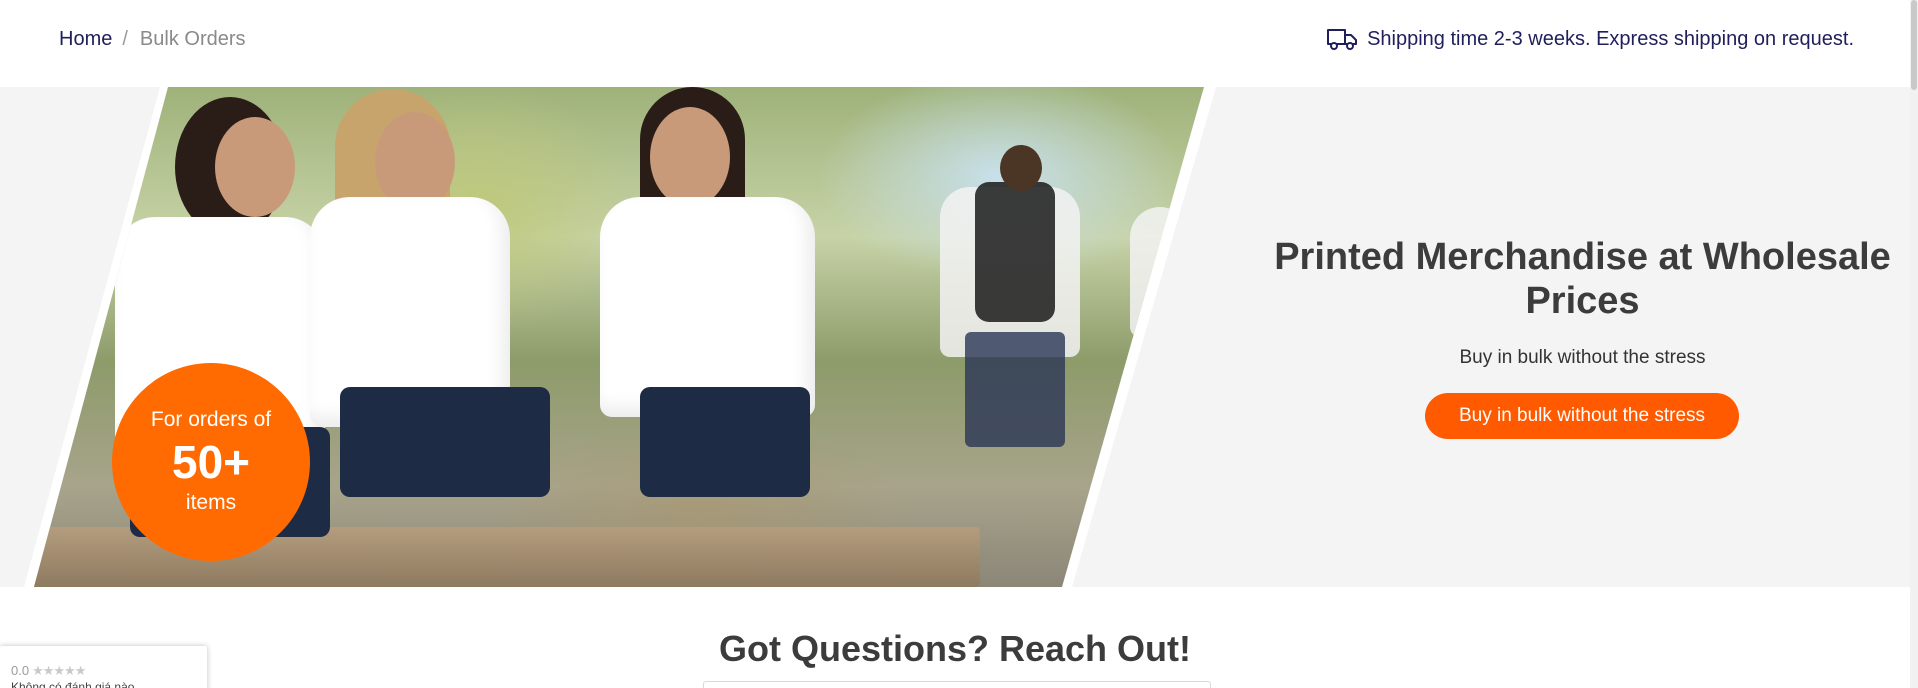  What do you see at coordinates (192, 39) in the screenshot?
I see `breadcrumb-current: Bulk Orders` at bounding box center [192, 39].